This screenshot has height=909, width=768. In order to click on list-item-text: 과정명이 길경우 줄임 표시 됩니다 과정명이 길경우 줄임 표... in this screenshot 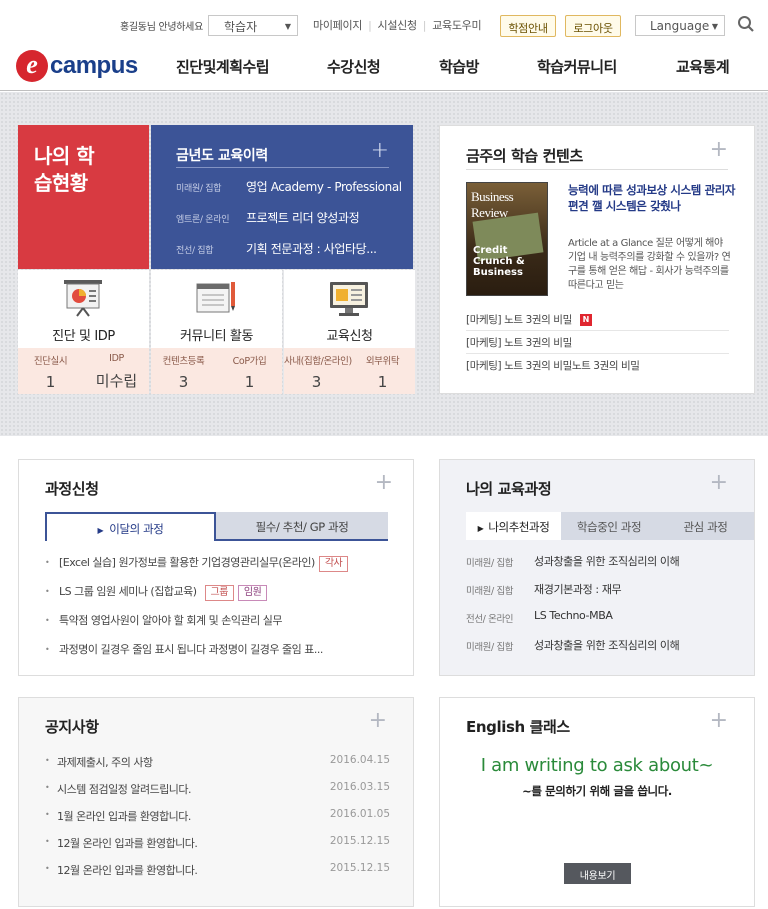, I will do `click(191, 649)`.